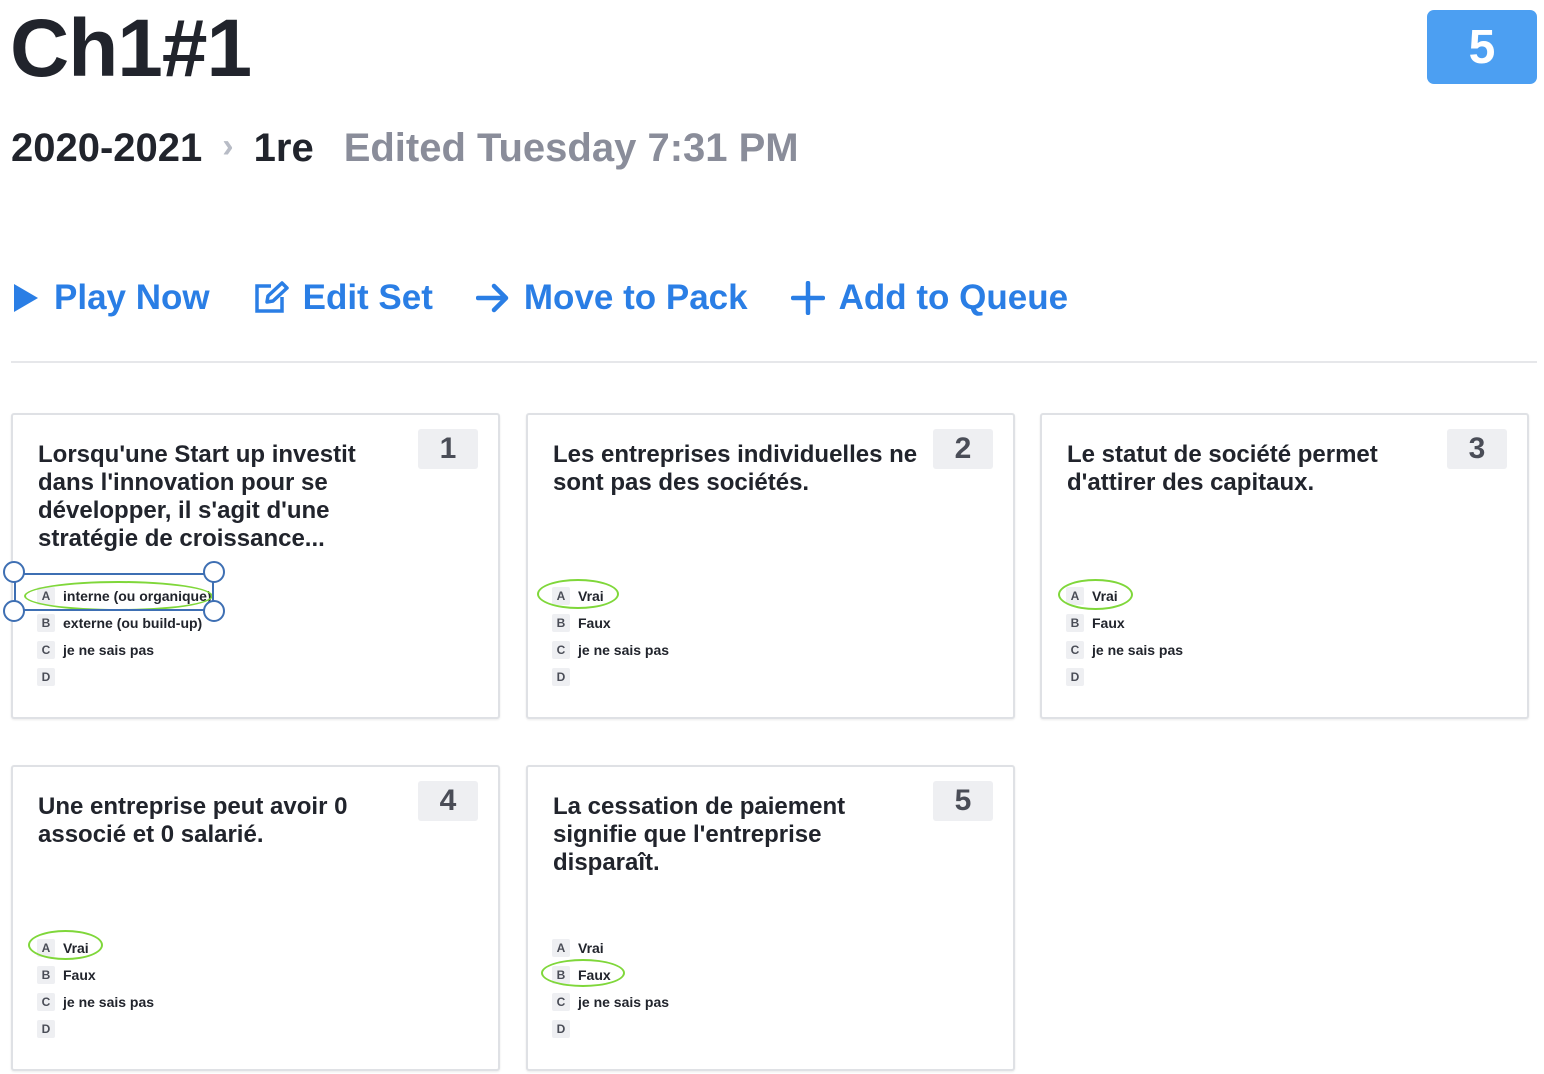 This screenshot has width=1544, height=1074. Describe the element at coordinates (1482, 47) in the screenshot. I see `question-count-badge: 5` at that location.